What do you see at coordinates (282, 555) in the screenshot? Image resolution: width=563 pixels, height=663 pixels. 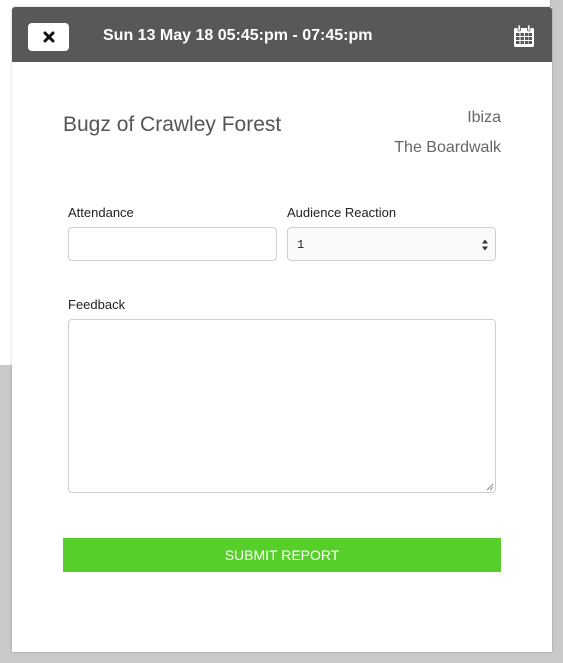 I see `submit-report-button: SUBMIT REPORT` at bounding box center [282, 555].